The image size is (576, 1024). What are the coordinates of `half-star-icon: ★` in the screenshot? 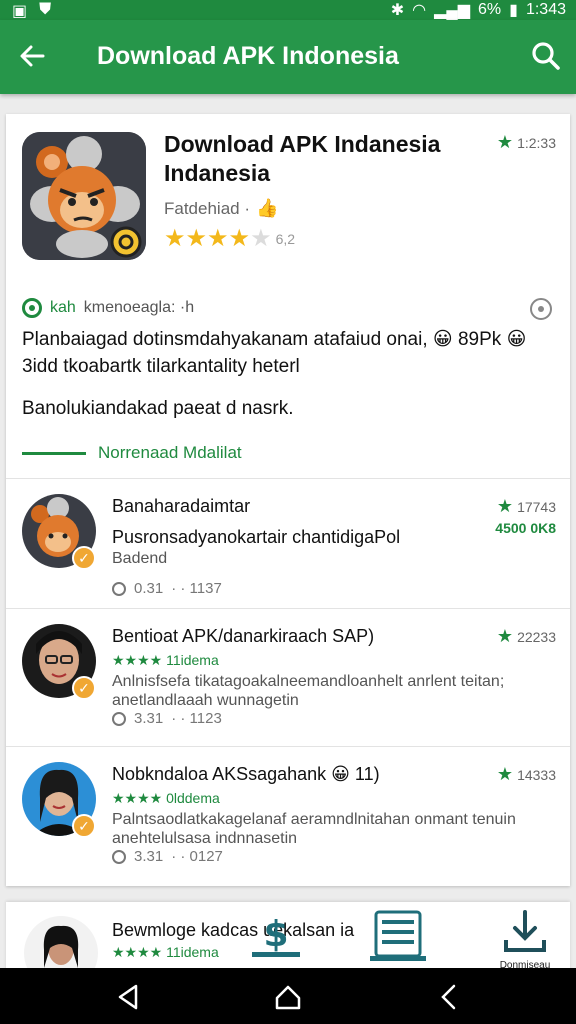 It's located at (239, 238).